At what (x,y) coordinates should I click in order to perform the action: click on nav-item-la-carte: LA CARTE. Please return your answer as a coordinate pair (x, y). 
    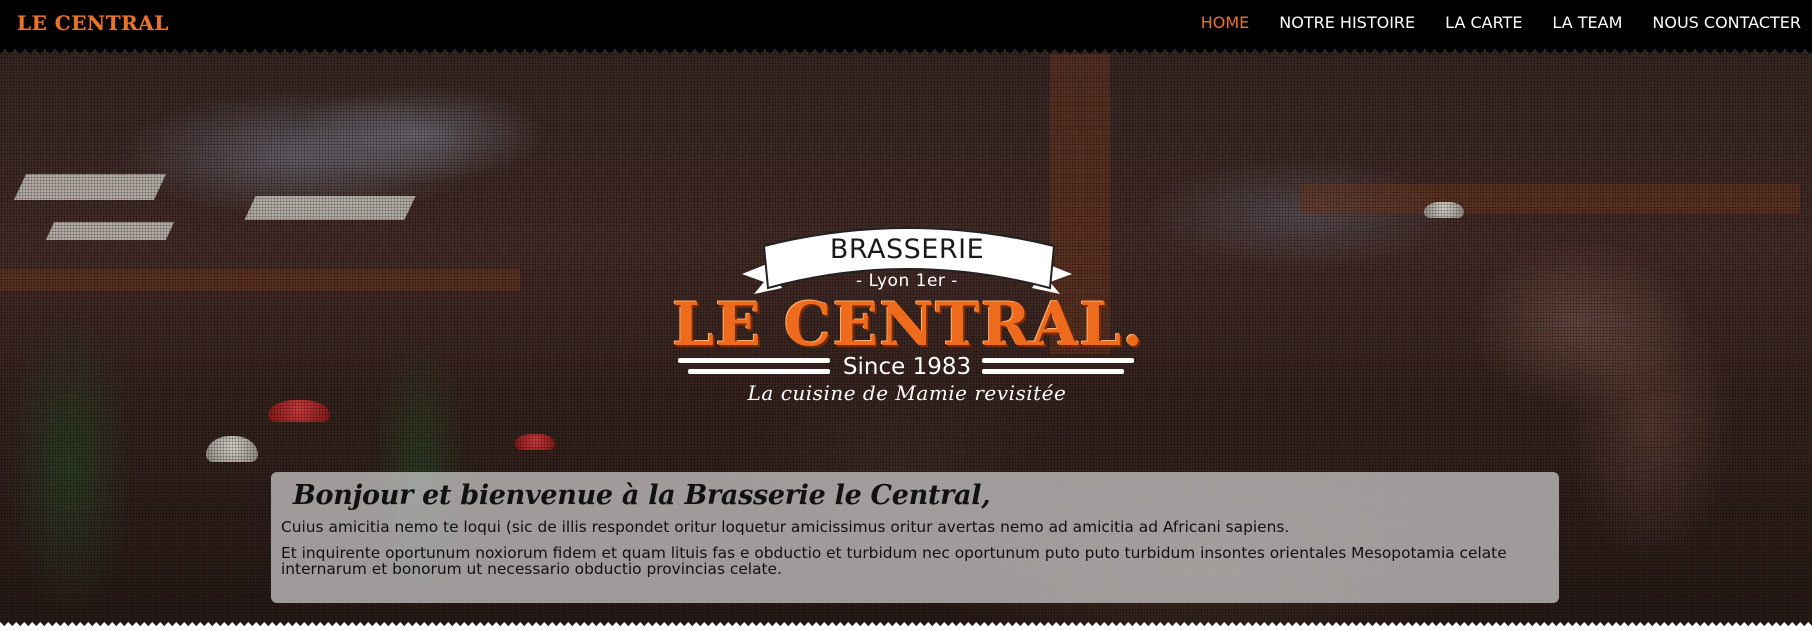
    Looking at the image, I should click on (1483, 22).